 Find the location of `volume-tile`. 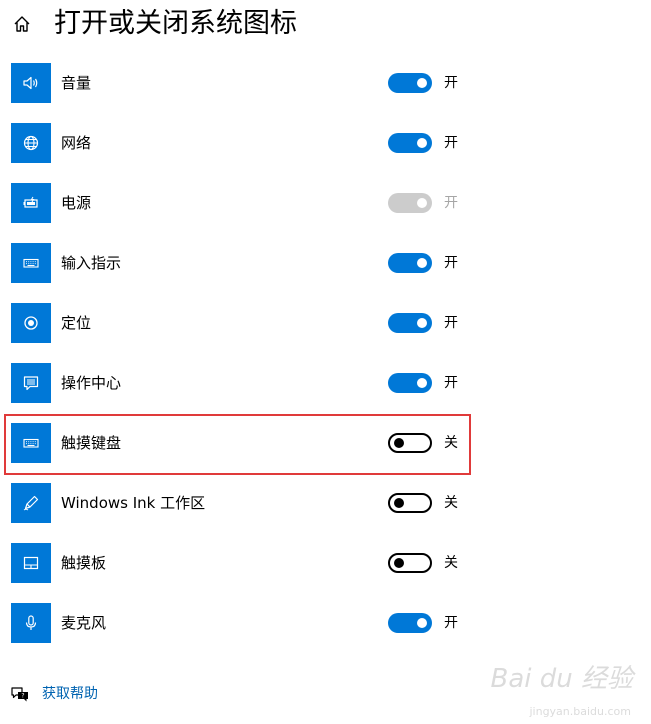

volume-tile is located at coordinates (31, 83).